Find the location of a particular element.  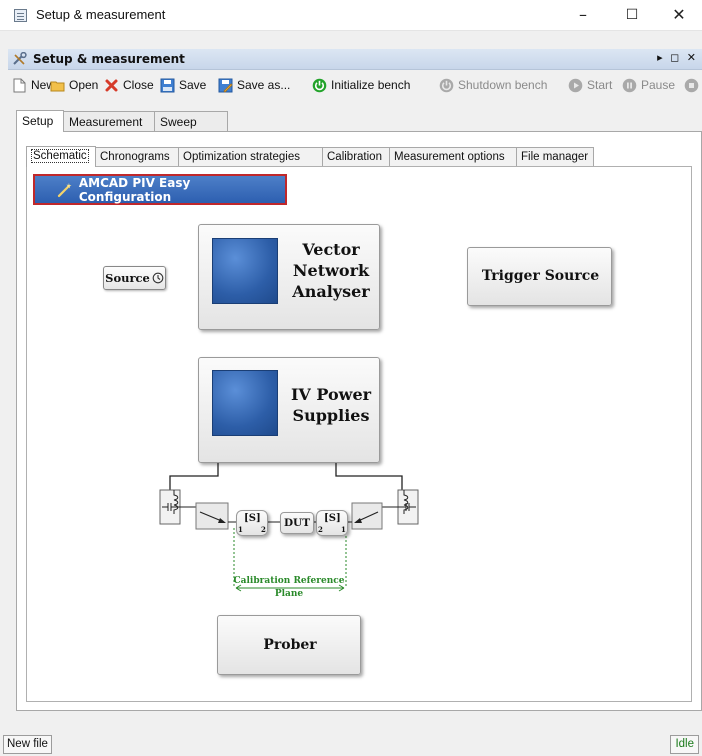

source-button: Source is located at coordinates (134, 278).